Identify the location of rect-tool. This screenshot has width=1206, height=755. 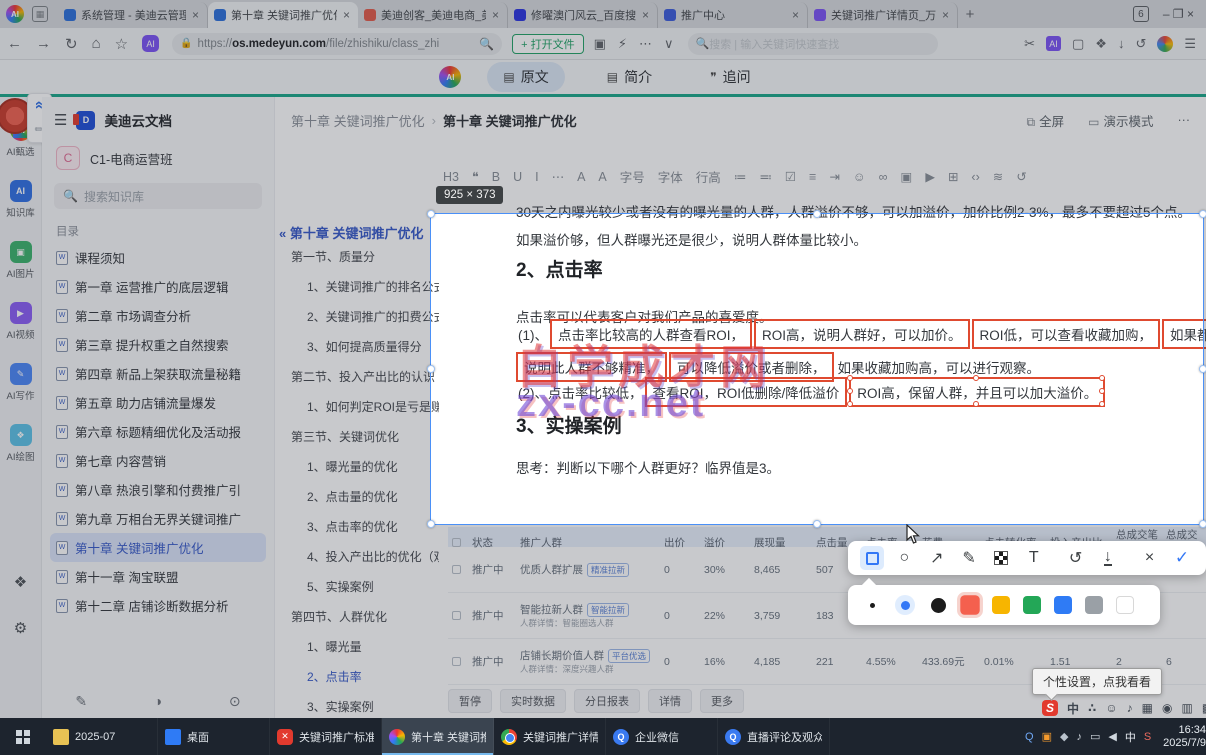
(872, 558).